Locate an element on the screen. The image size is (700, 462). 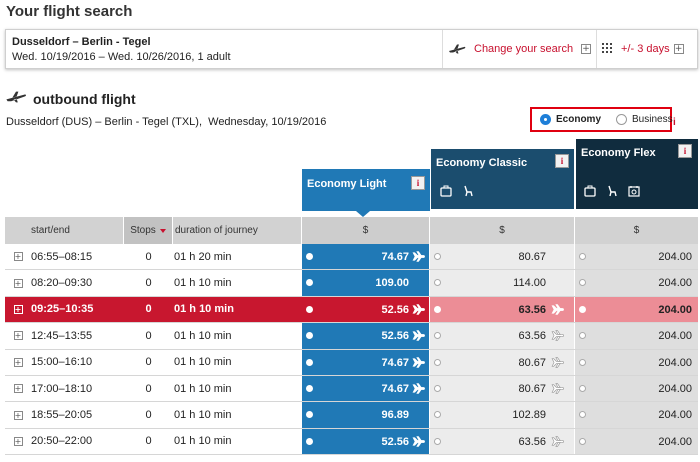
flexible-days-button: +/- 3 days + is located at coordinates (650, 49).